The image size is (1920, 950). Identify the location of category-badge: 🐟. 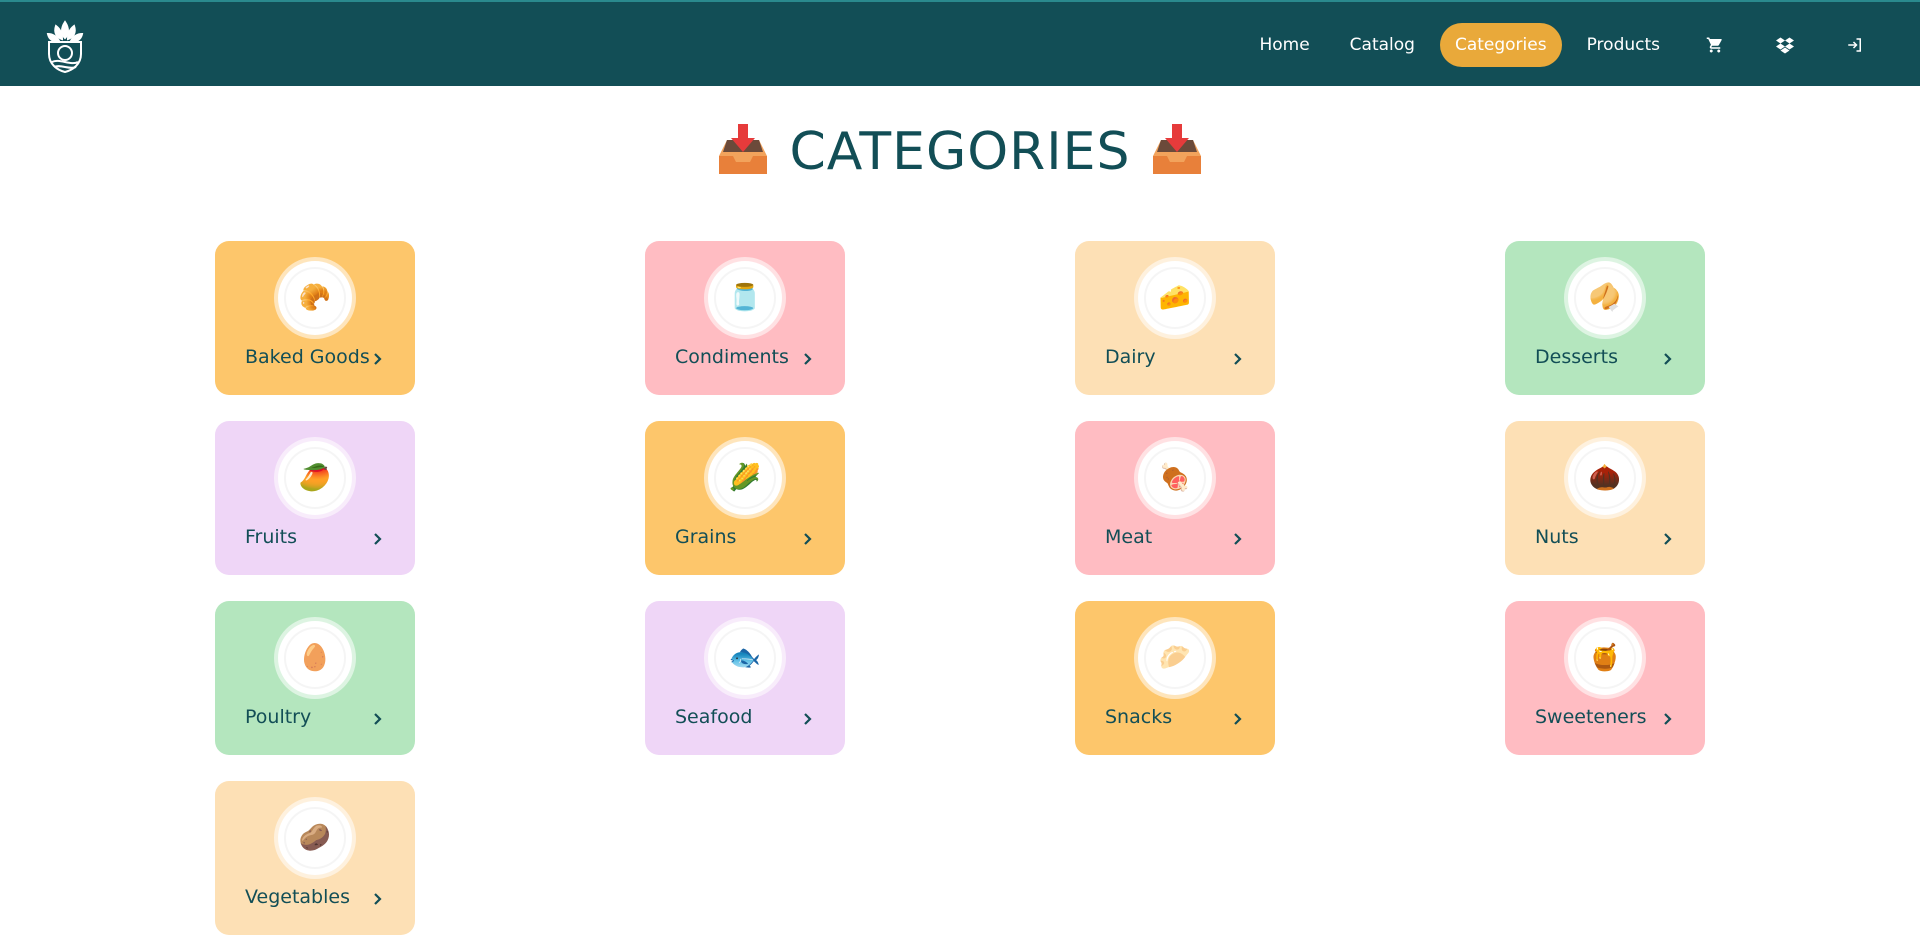
(745, 658).